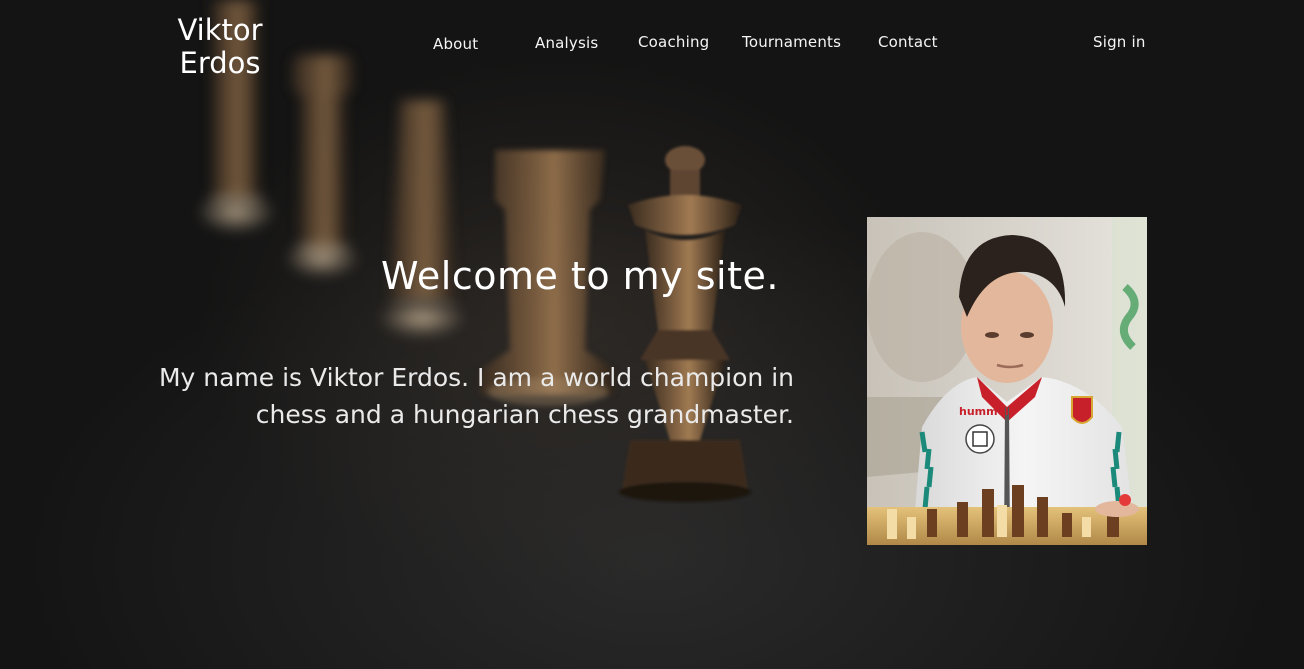 The image size is (1304, 669). Describe the element at coordinates (984, 411) in the screenshot. I see `shirt-brand-text: hummel` at that location.